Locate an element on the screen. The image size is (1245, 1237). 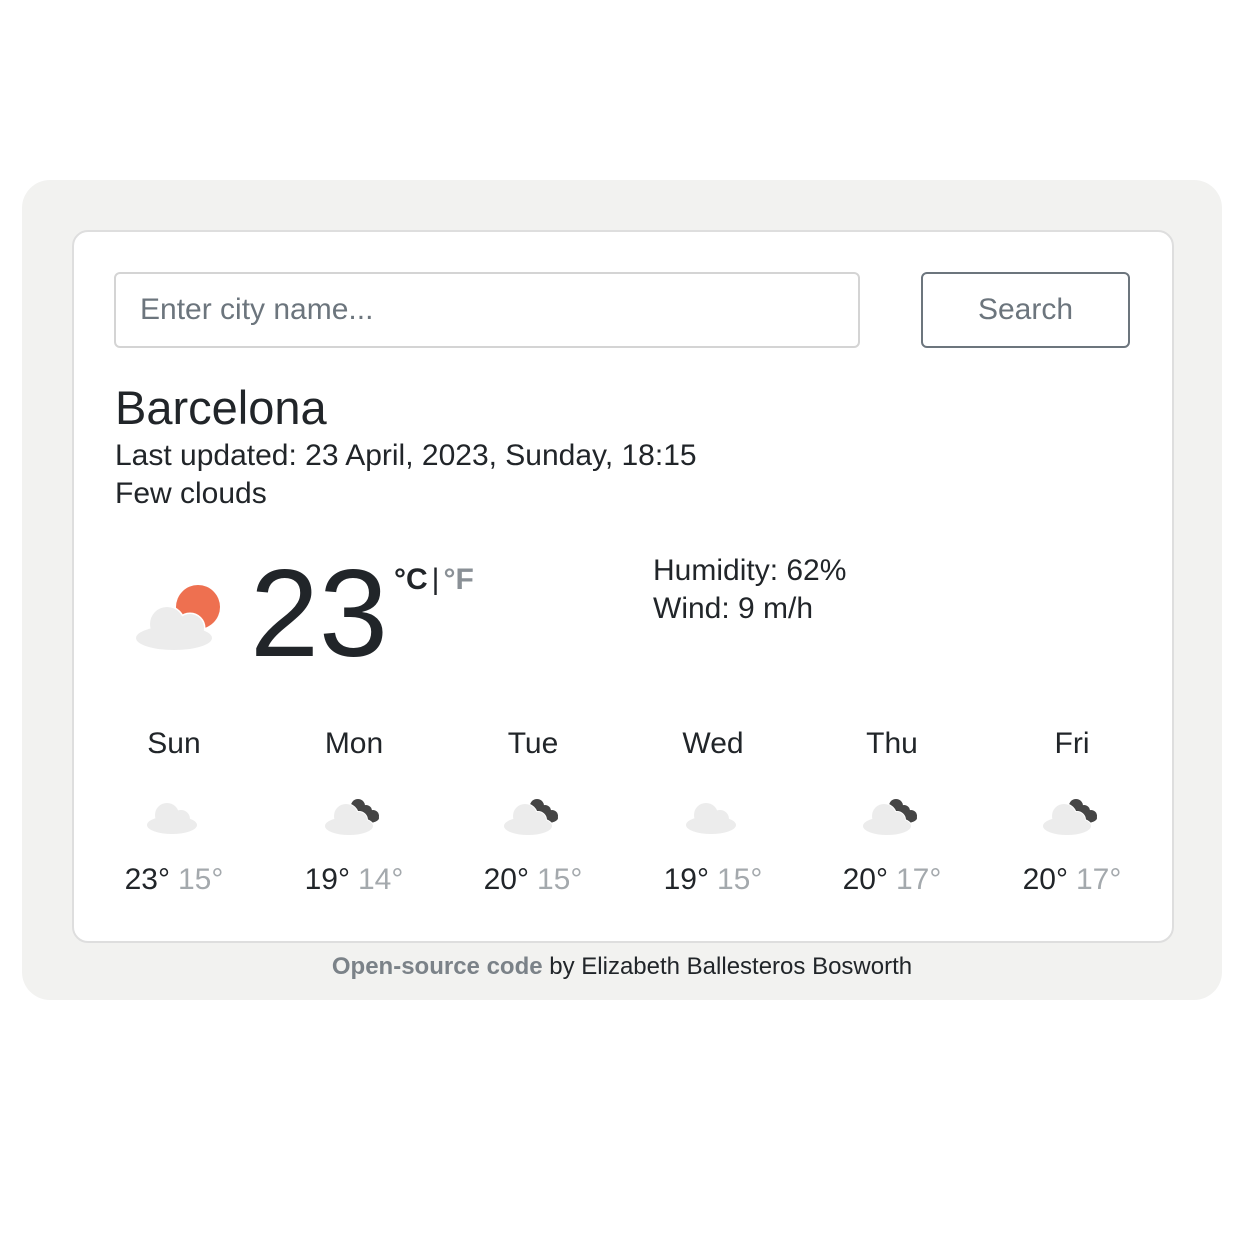
footer-author: by Elizabeth Ballesteros Bosworth is located at coordinates (727, 966).